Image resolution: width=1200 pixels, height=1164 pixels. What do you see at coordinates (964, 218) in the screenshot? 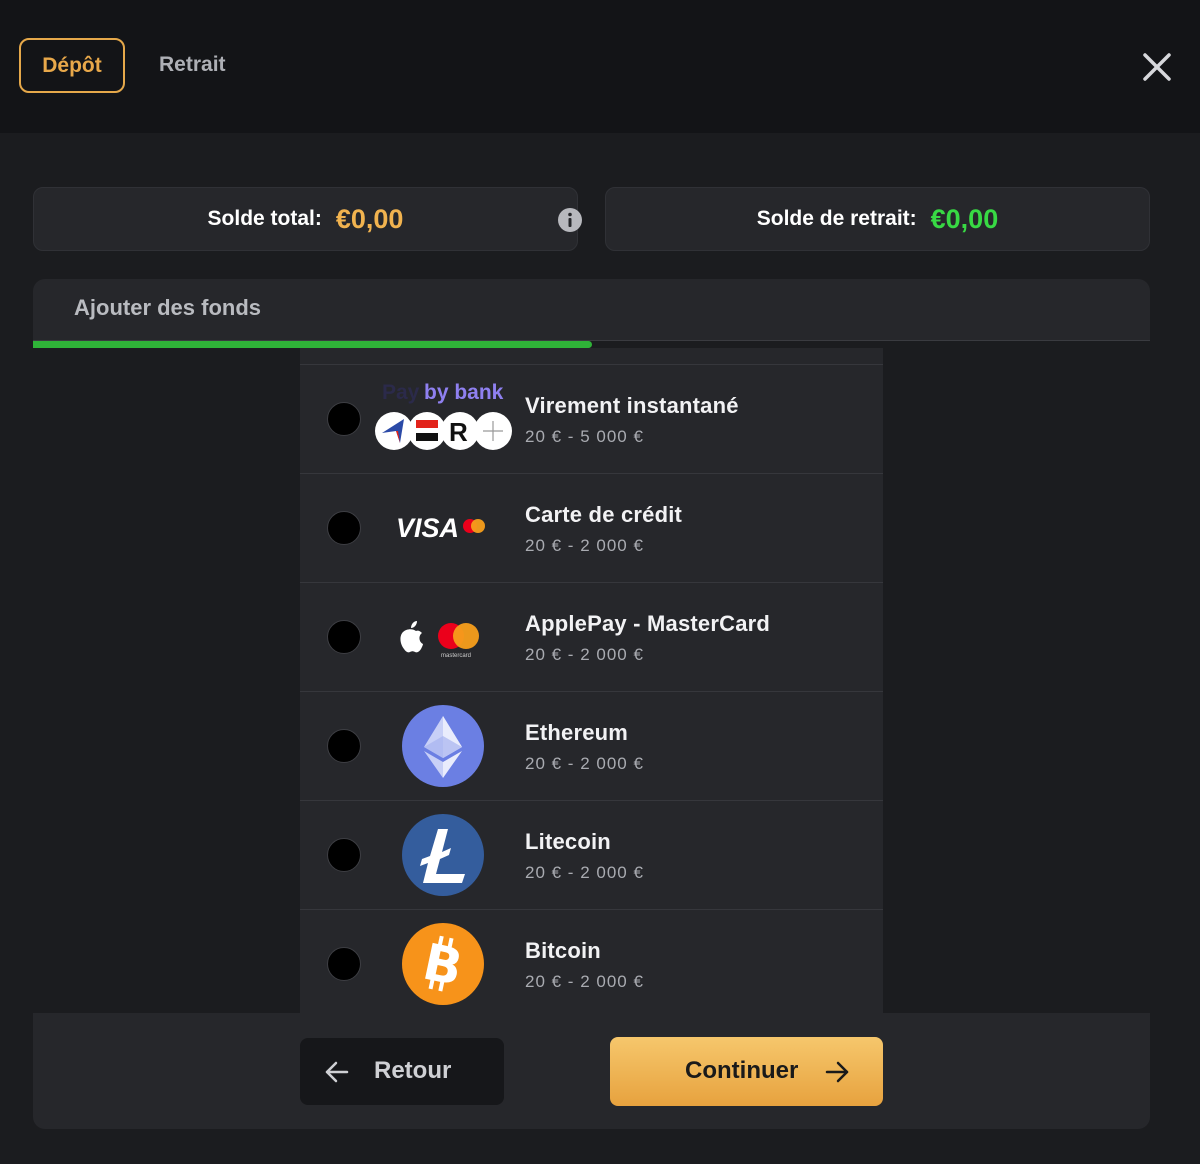
I see `withdraw-balance-amount: €0,00` at bounding box center [964, 218].